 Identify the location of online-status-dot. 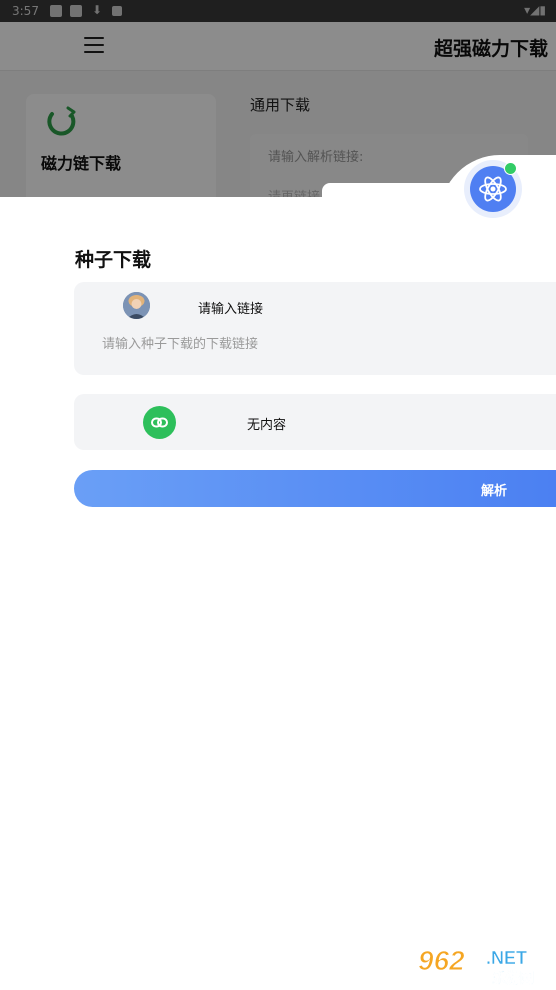
(510, 168).